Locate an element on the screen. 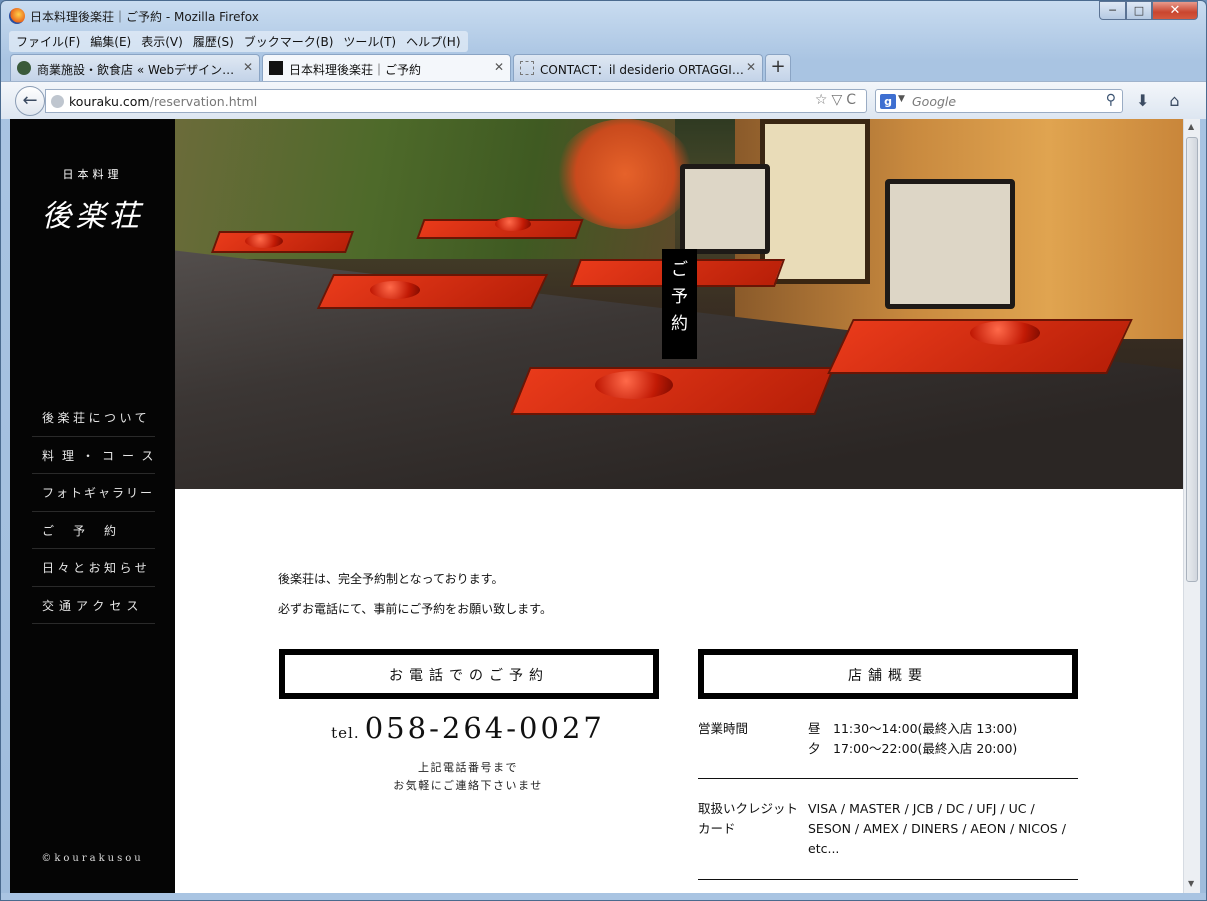  blank-page-icon is located at coordinates (527, 68).